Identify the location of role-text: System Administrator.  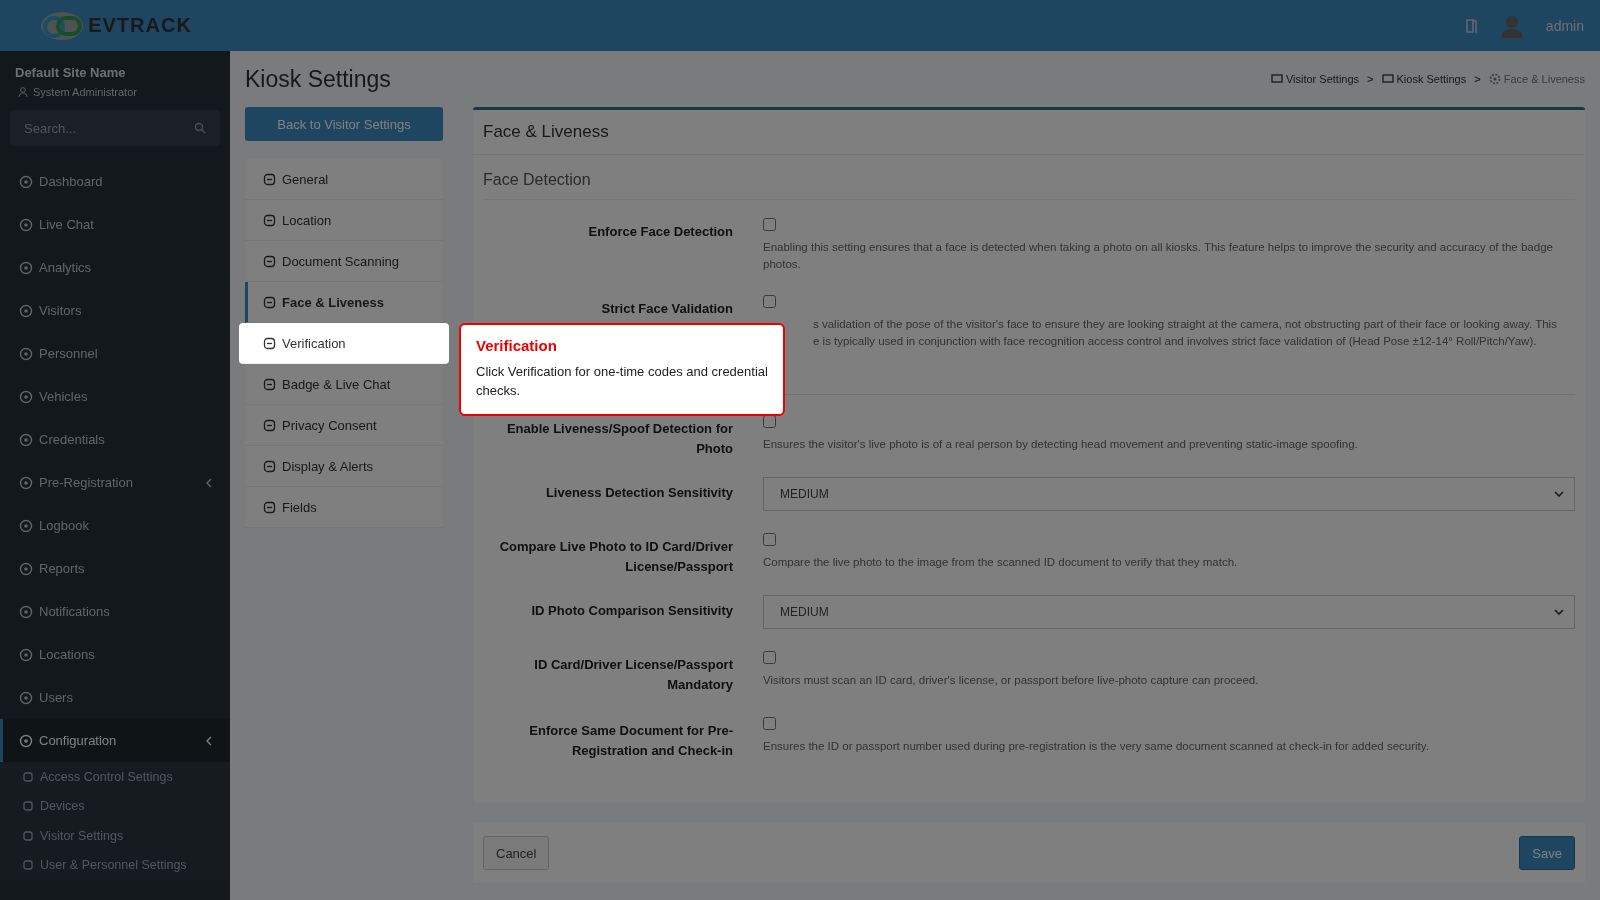
(85, 92).